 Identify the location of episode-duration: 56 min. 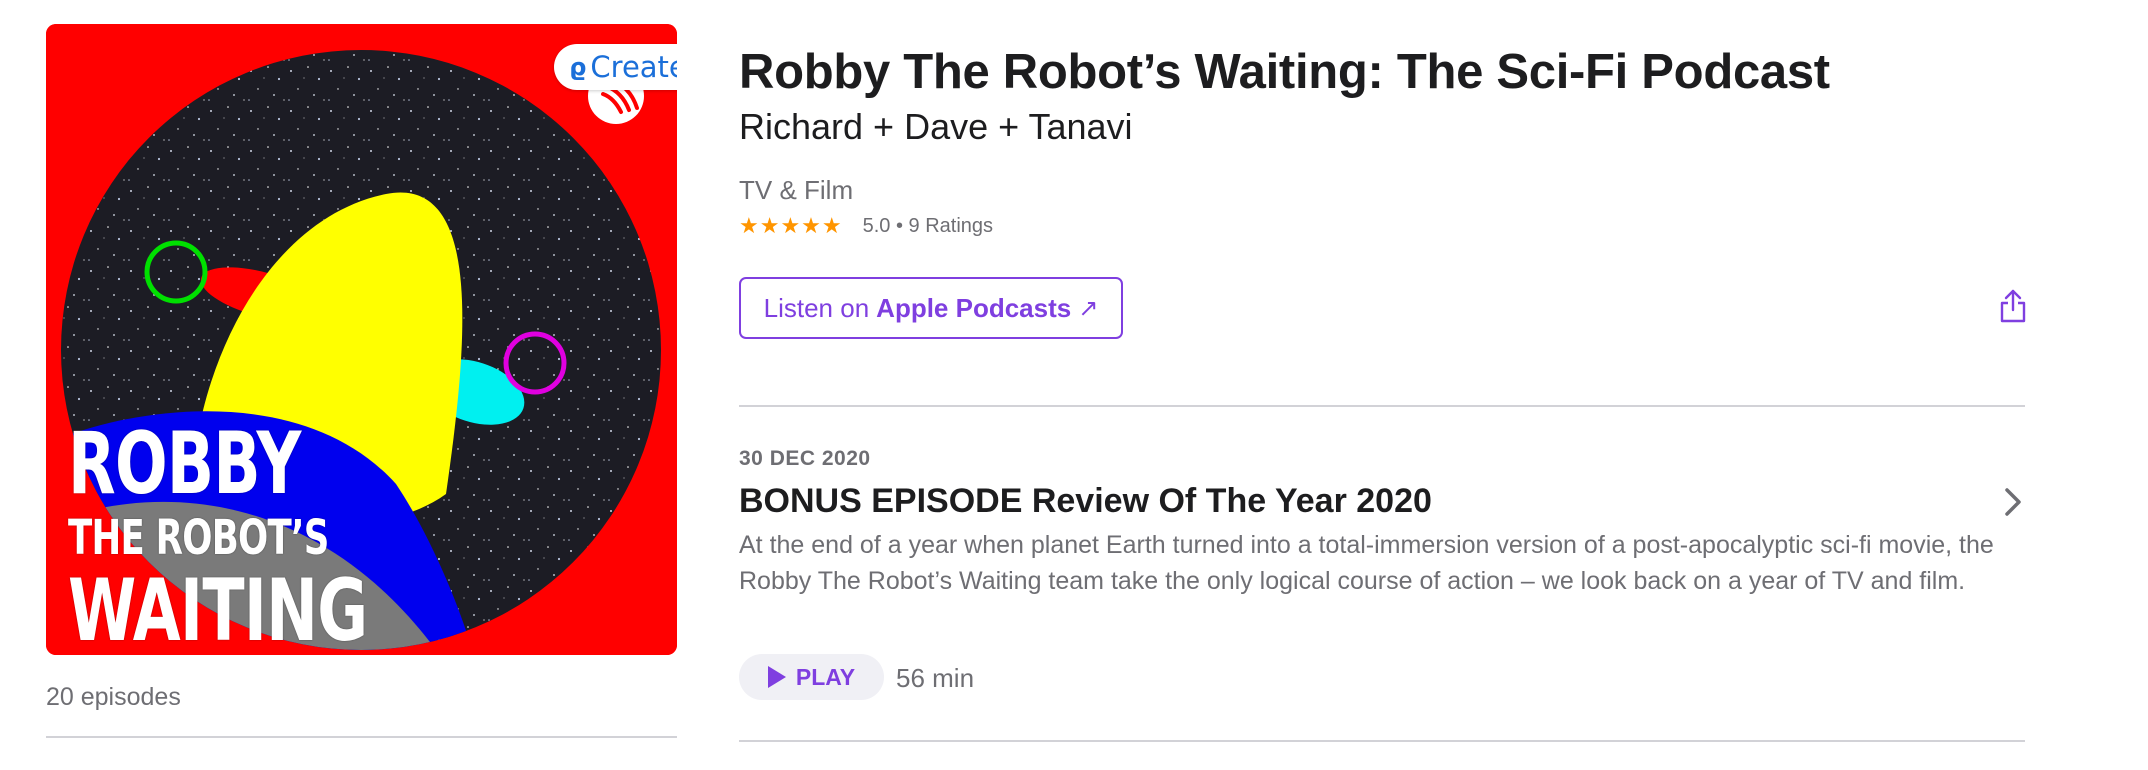
(935, 678).